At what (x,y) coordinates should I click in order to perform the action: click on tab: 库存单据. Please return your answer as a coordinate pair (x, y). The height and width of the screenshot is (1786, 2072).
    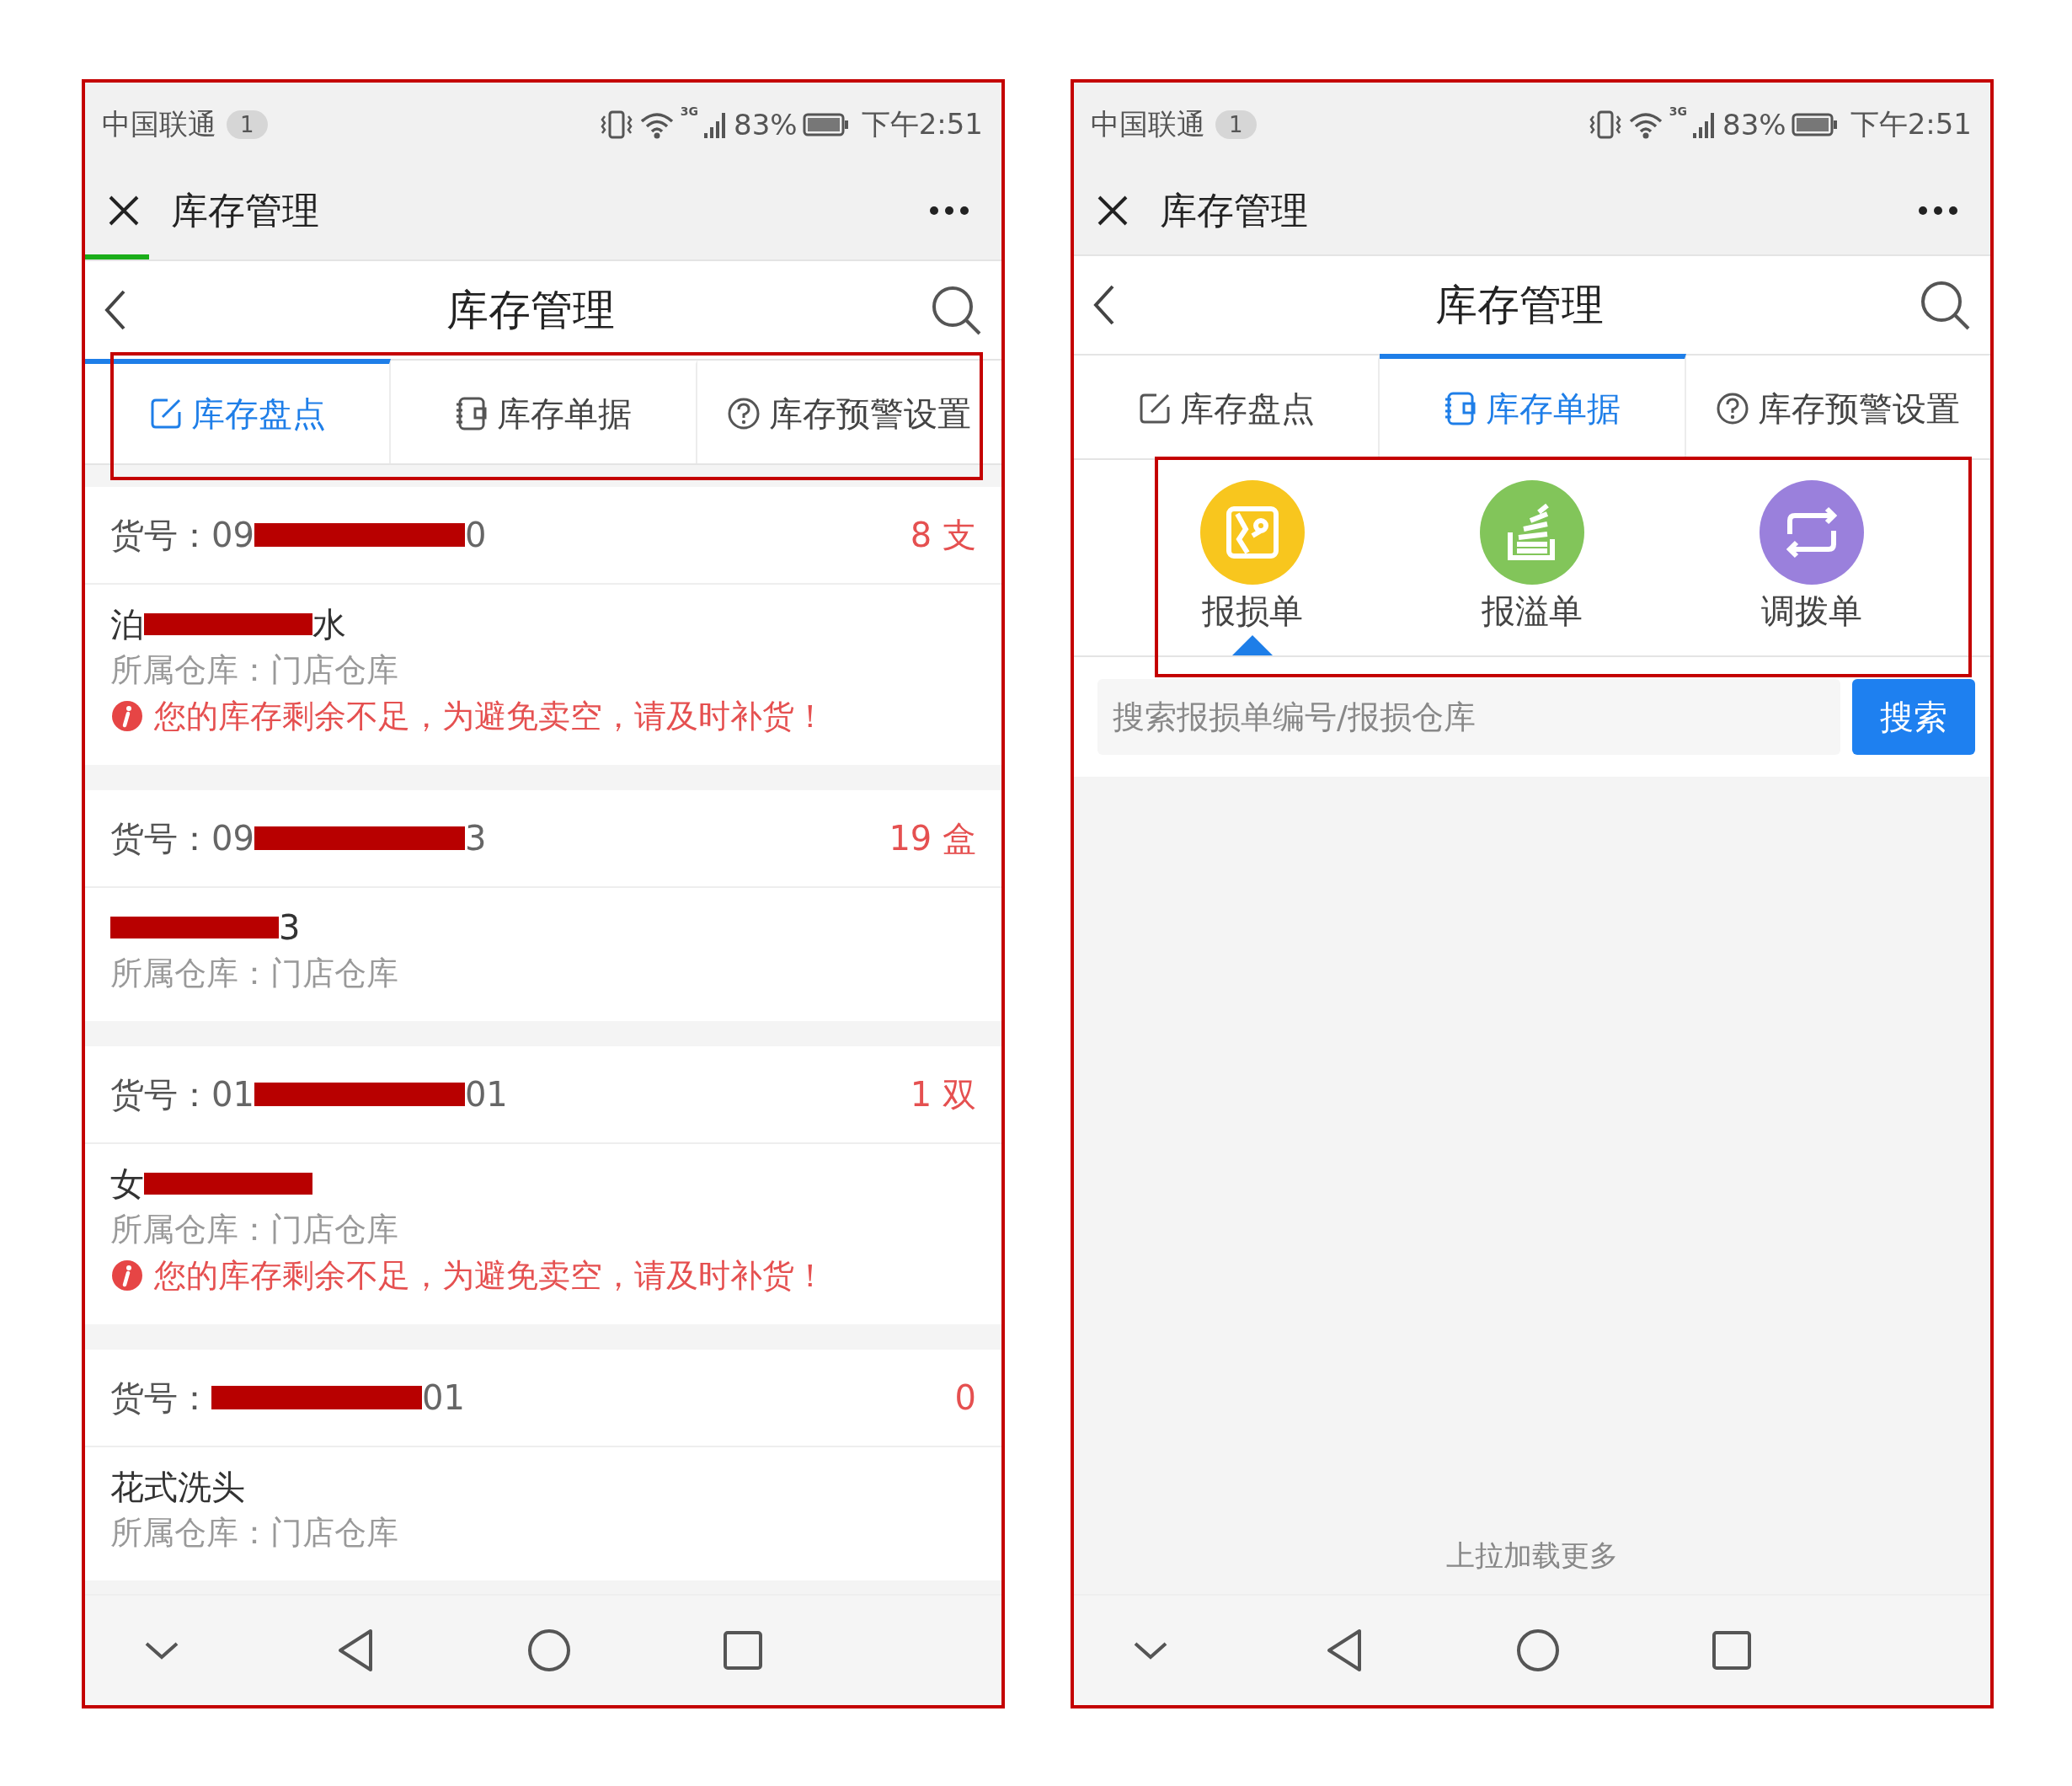
    Looking at the image, I should click on (544, 411).